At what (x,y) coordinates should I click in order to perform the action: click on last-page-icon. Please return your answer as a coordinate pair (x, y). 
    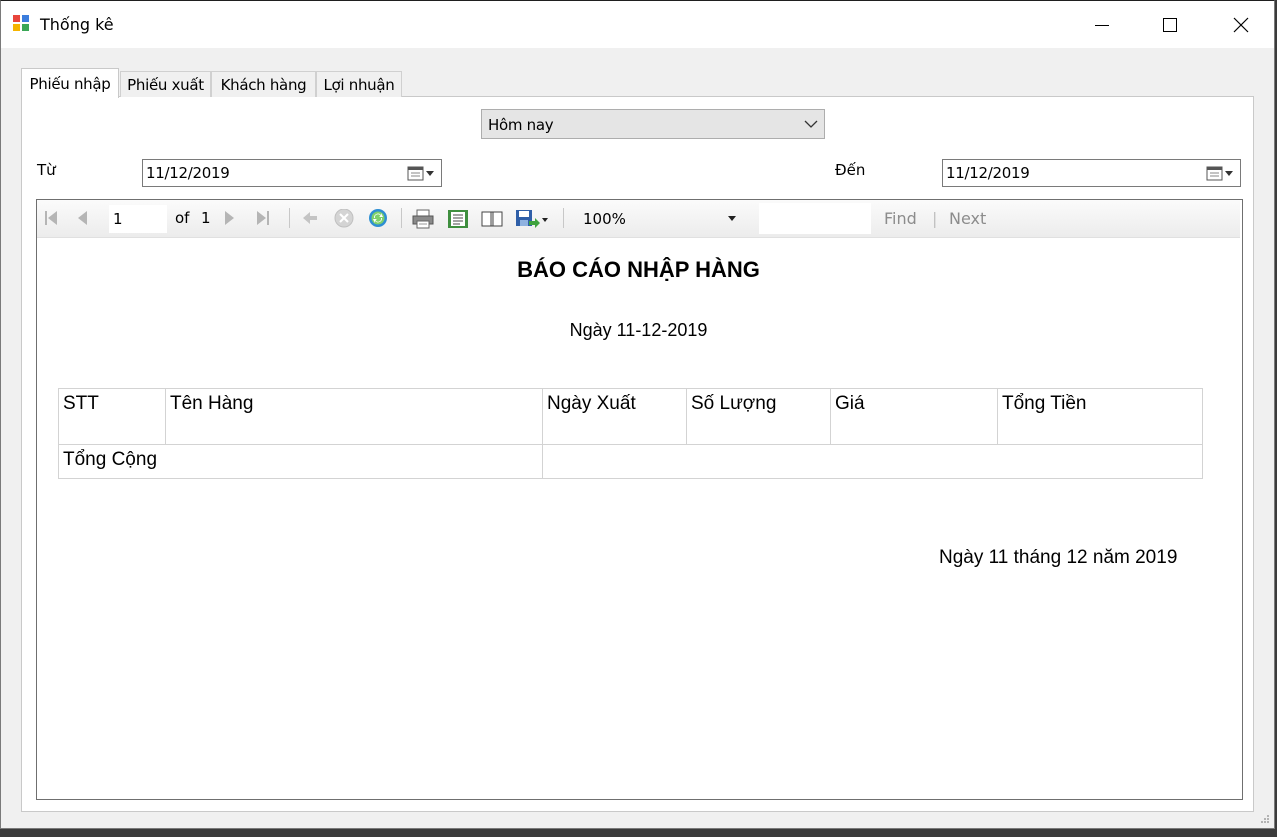
    Looking at the image, I should click on (263, 218).